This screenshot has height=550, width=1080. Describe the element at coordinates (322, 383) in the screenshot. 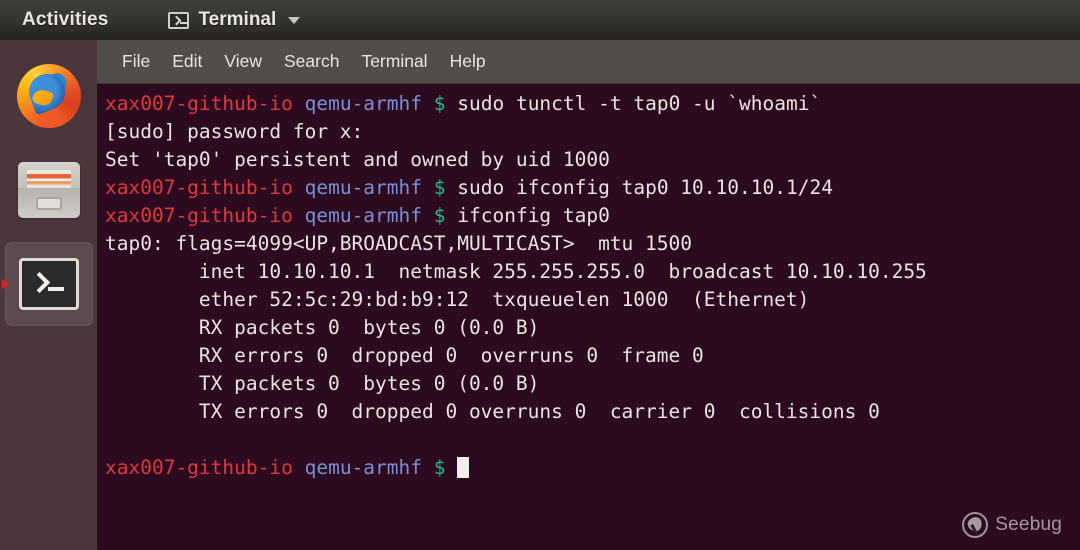

I see `output-text: TX packets 0 bytes 0 (0.0 B)` at that location.